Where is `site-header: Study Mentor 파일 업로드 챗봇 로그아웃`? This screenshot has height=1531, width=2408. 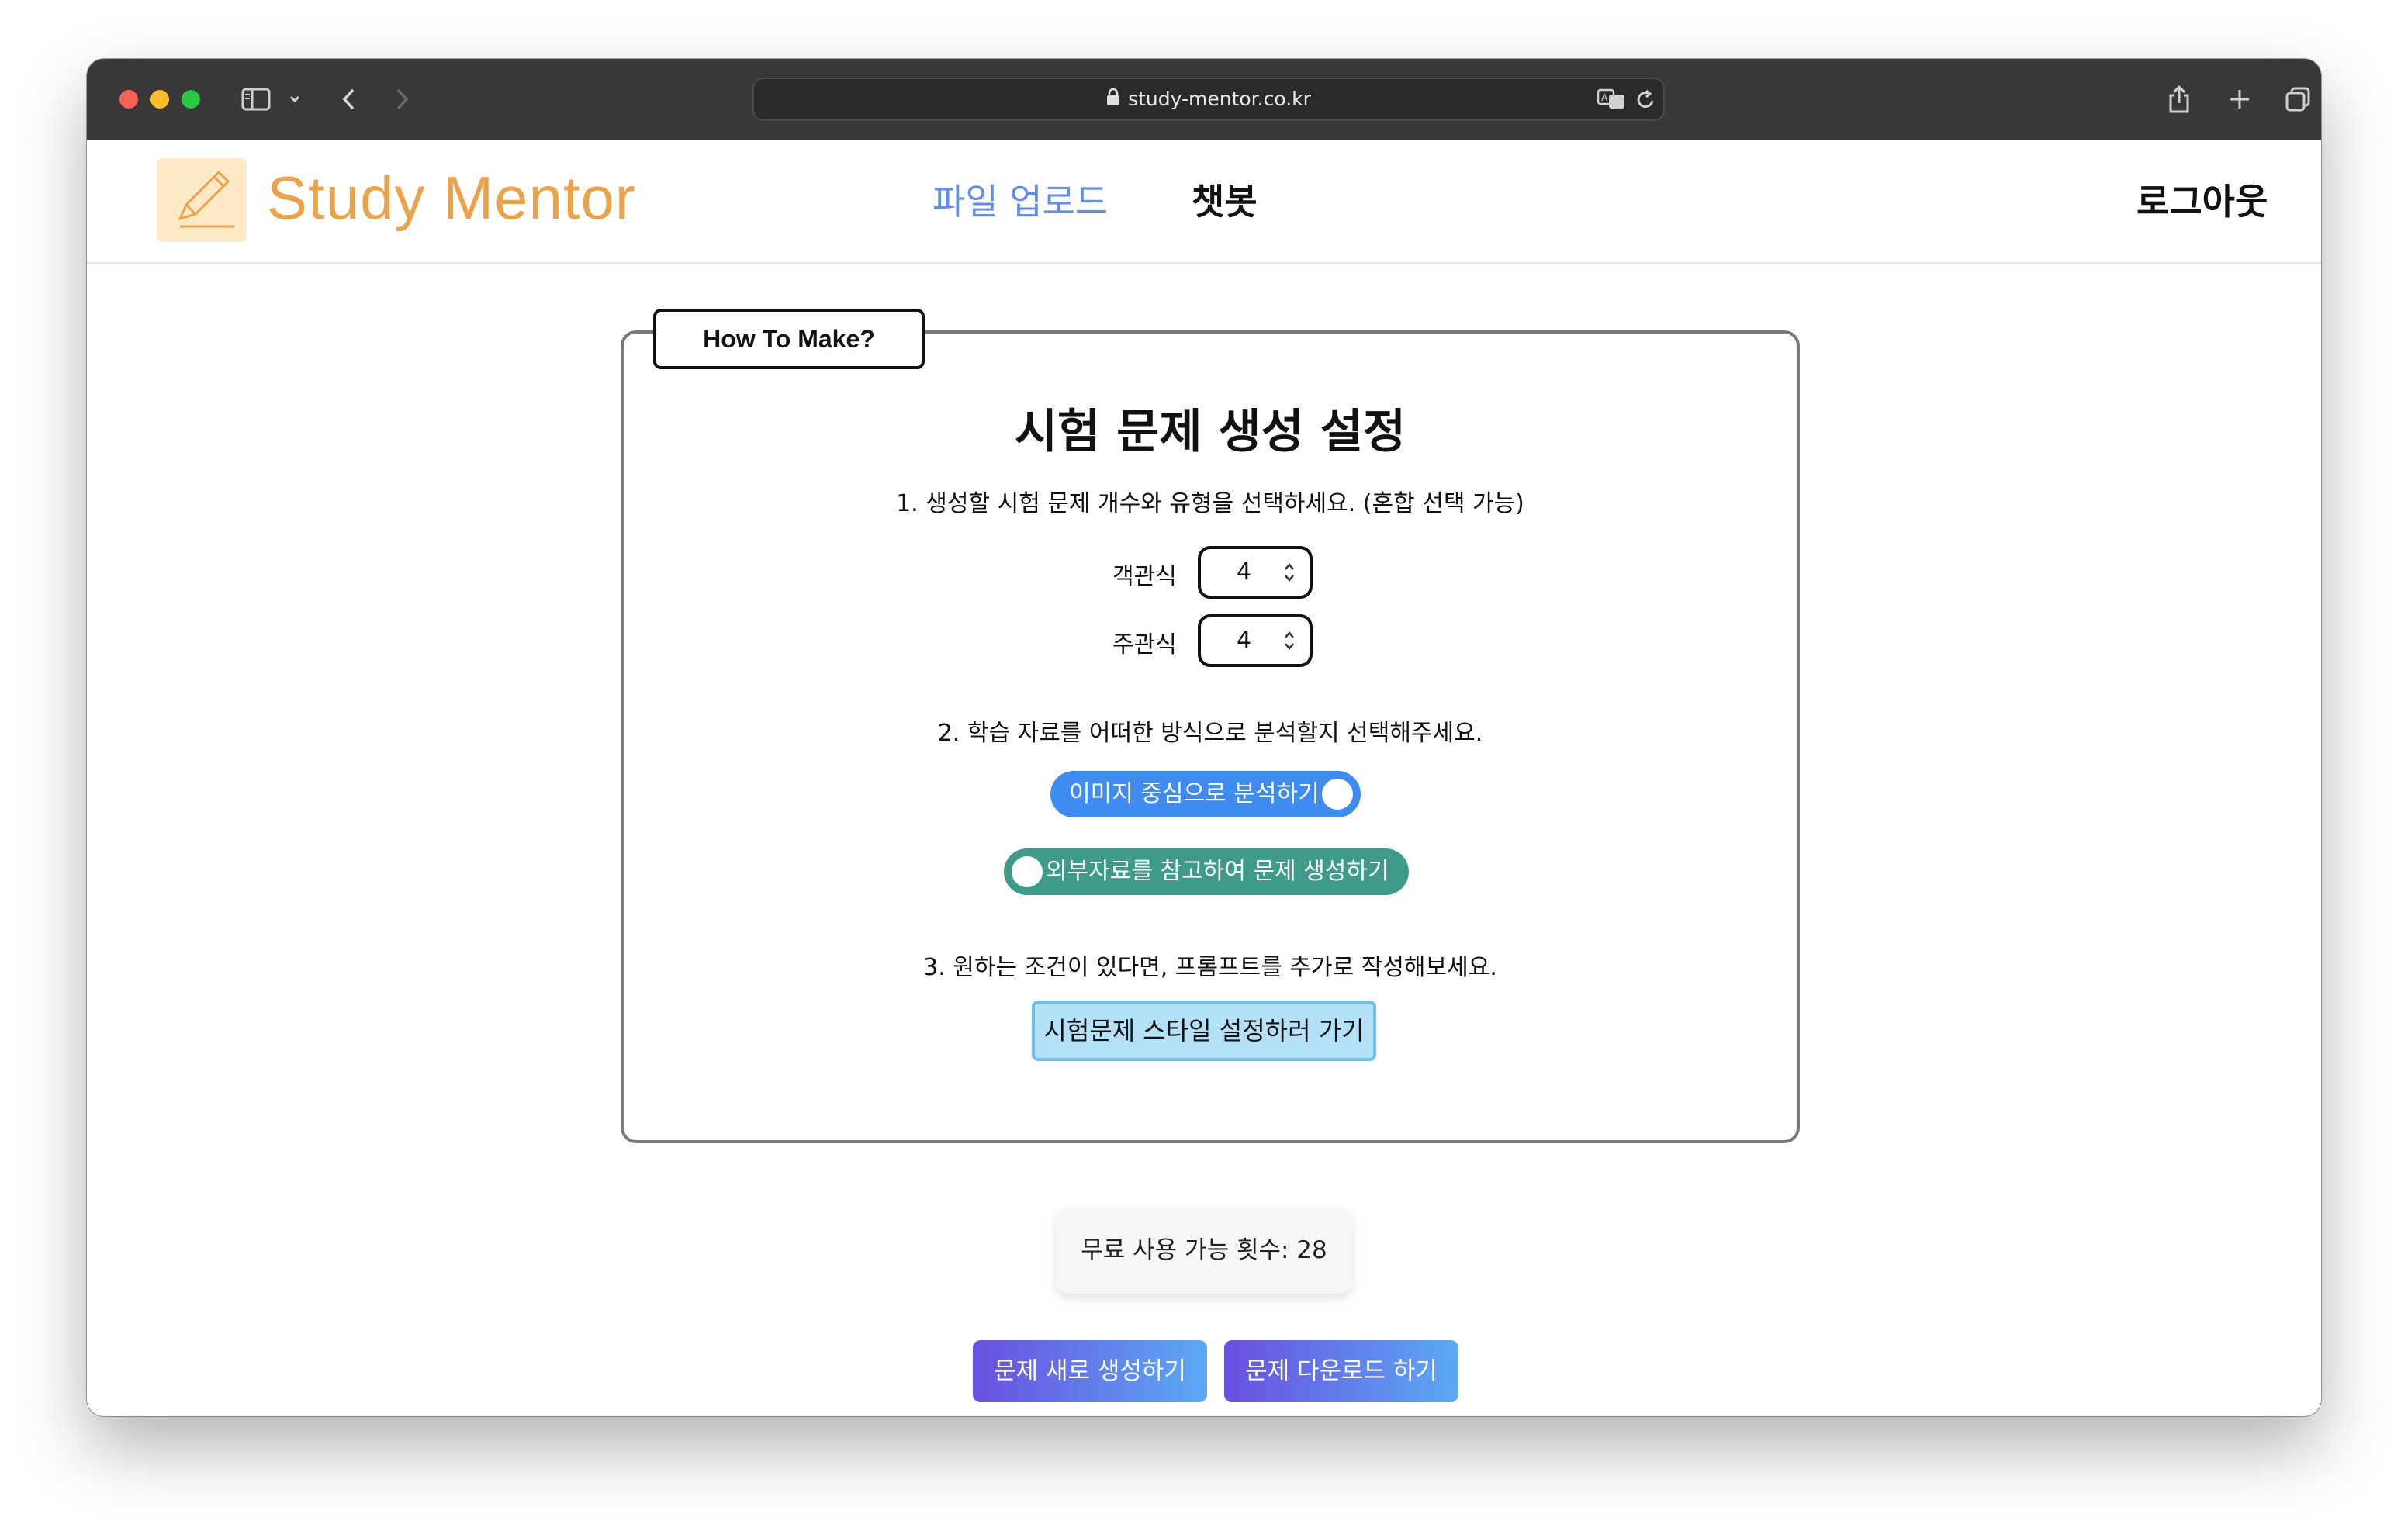
site-header: Study Mentor 파일 업로드 챗봇 로그아웃 is located at coordinates (1204, 202).